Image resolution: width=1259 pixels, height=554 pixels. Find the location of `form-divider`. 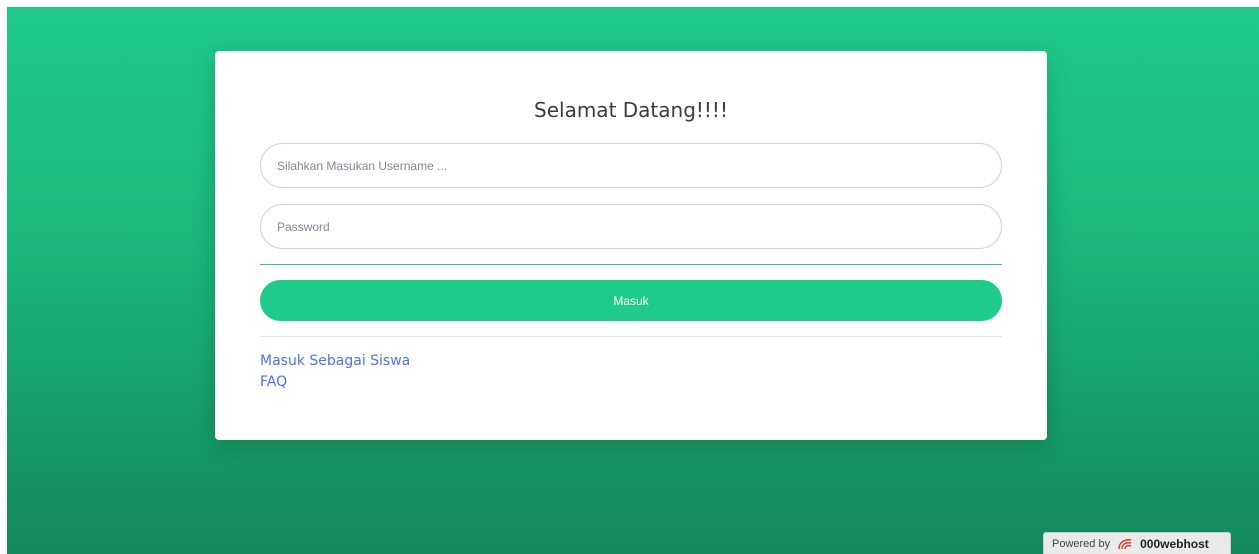

form-divider is located at coordinates (631, 336).